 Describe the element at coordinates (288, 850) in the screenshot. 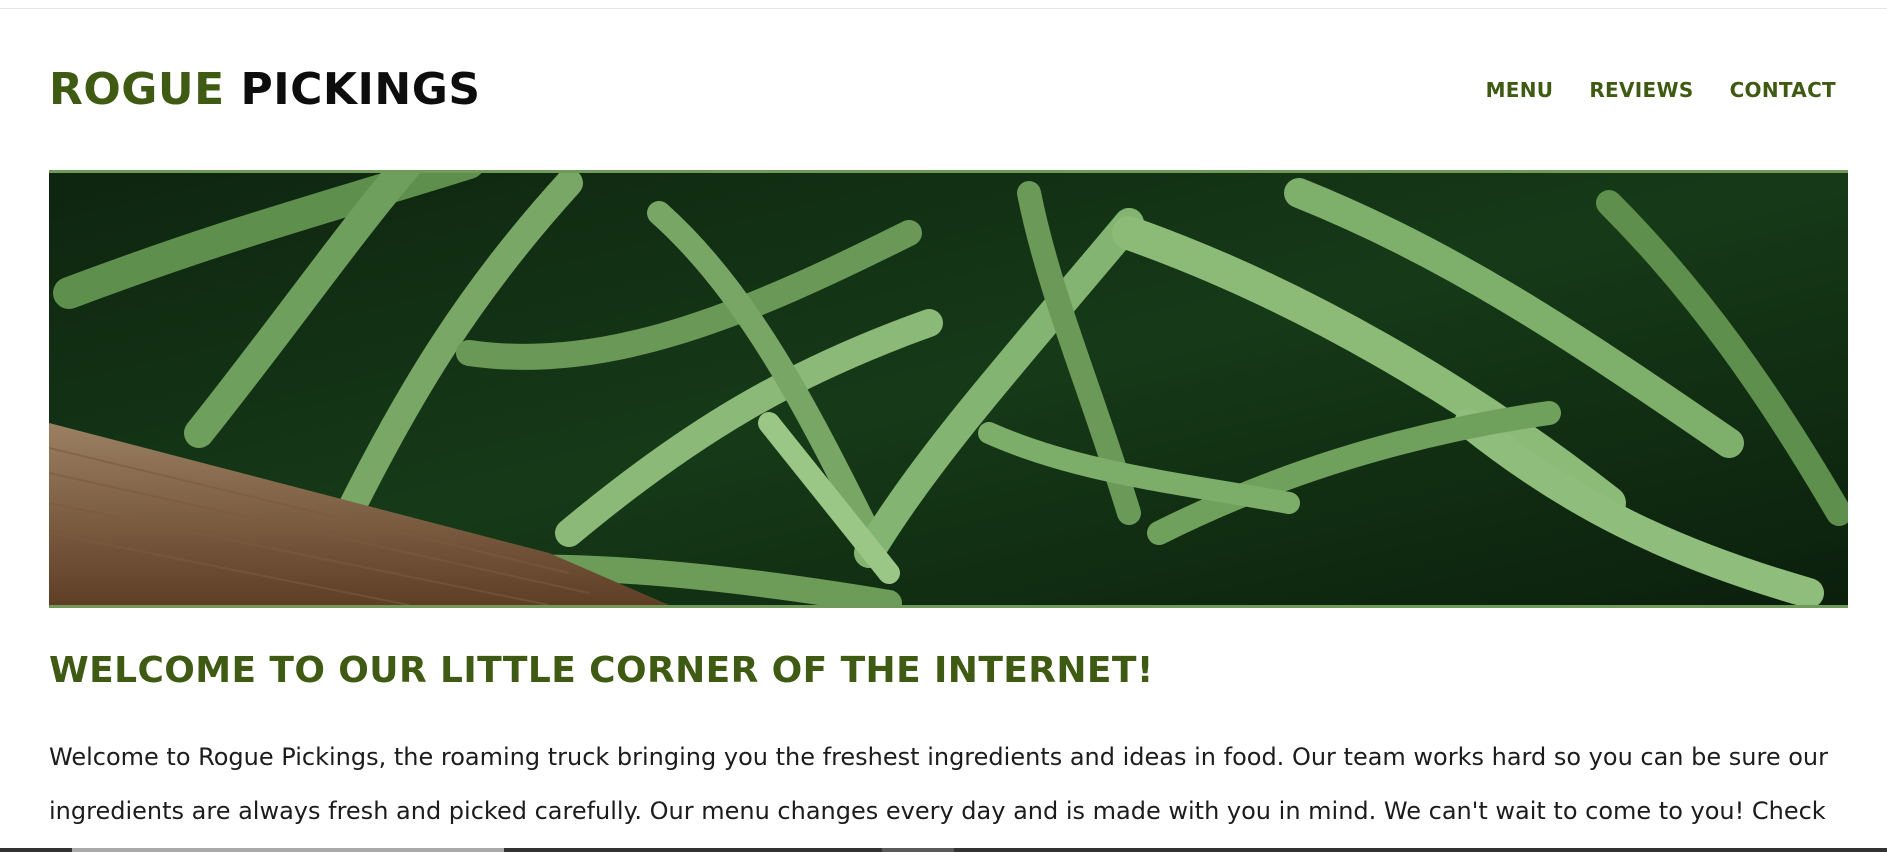

I see `scrollbar-thumb` at that location.